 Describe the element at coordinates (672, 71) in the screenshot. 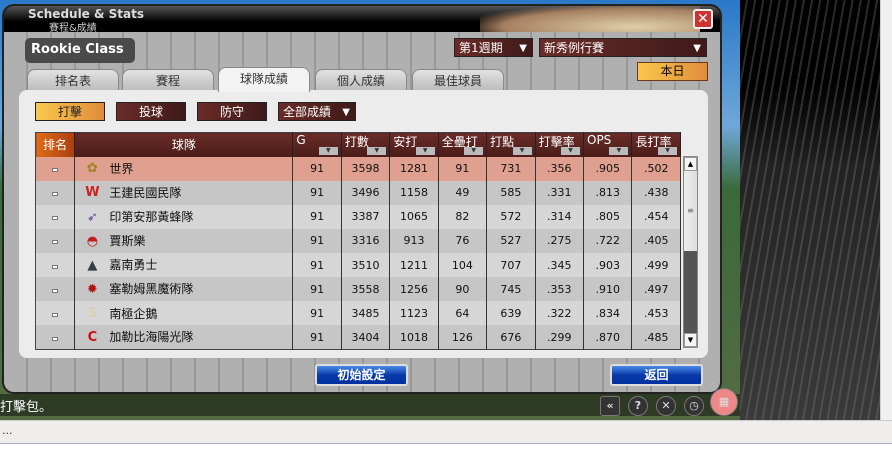

I see `today-button: 本日` at that location.